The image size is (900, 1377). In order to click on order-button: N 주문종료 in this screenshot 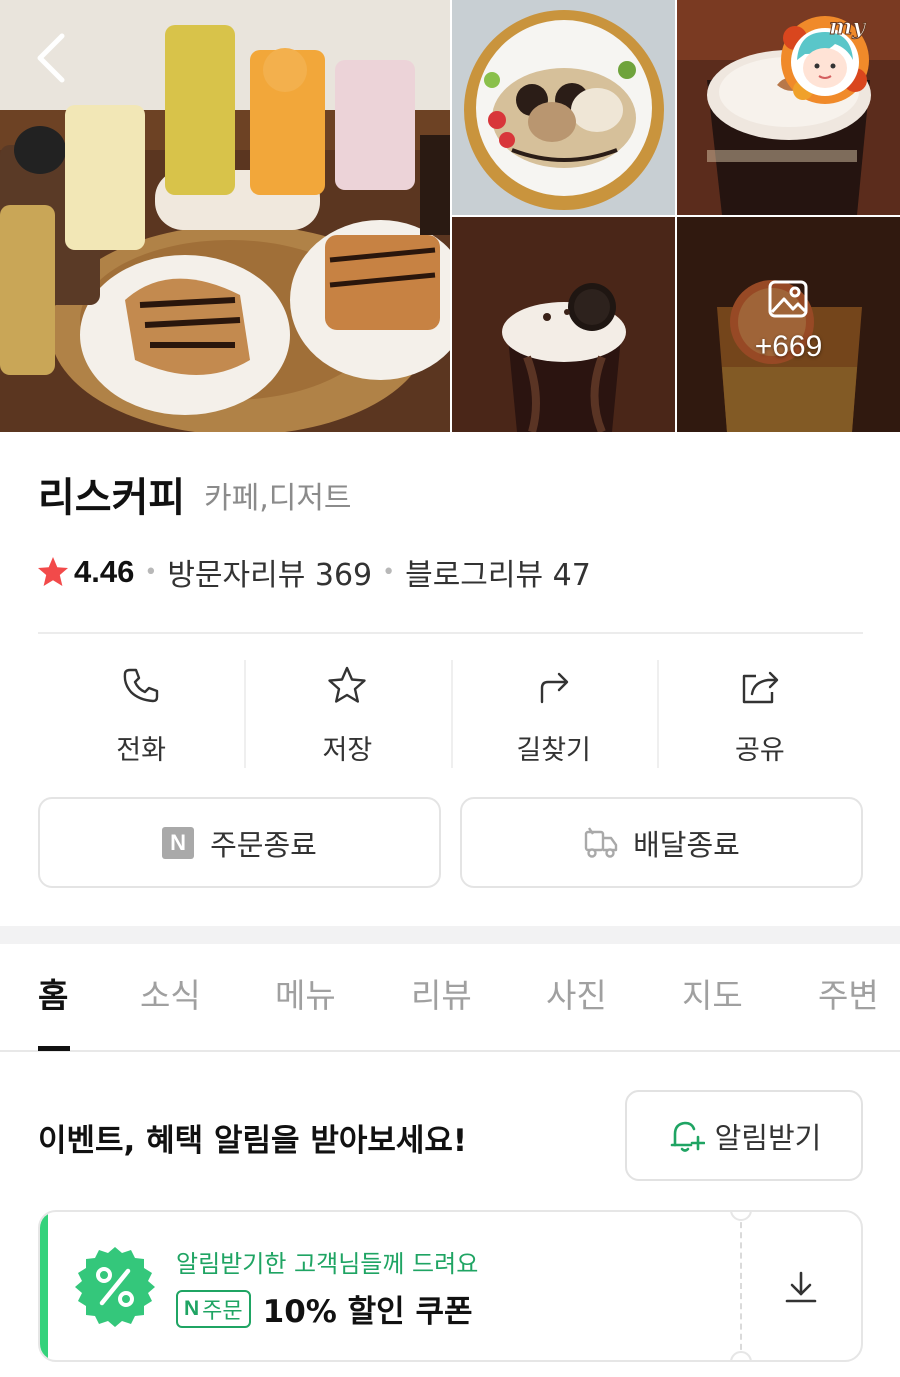, I will do `click(239, 842)`.